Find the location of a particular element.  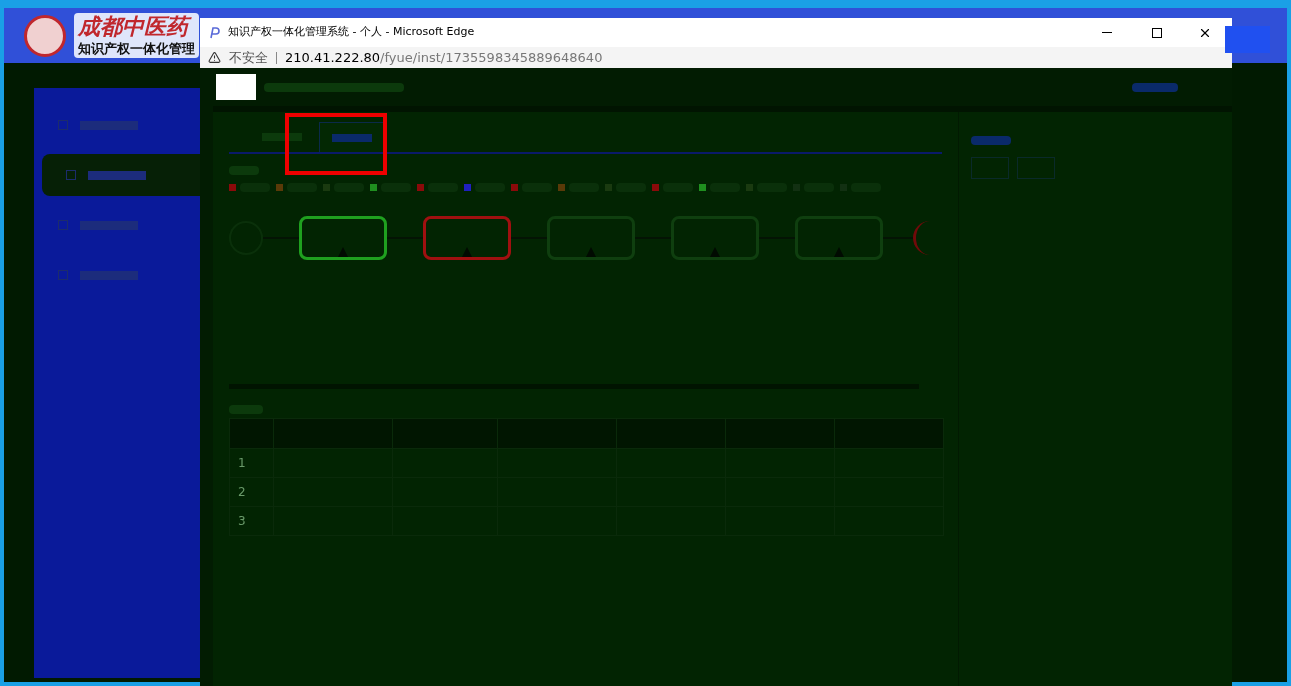

security-label: 不安全 is located at coordinates (248, 57).